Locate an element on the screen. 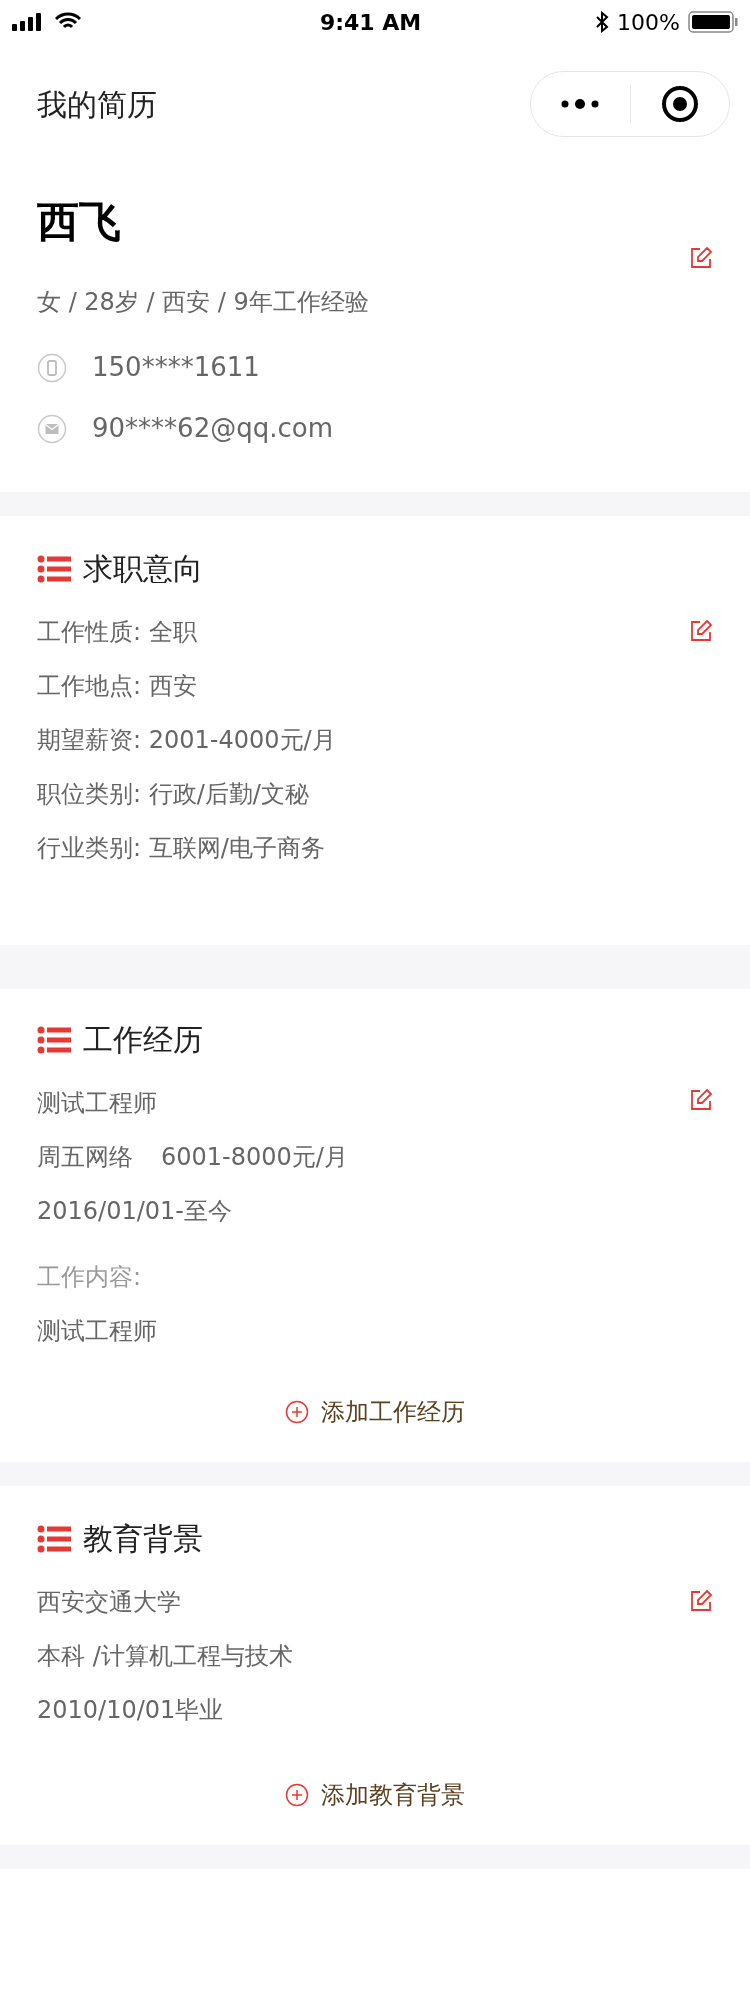 This screenshot has height=2000, width=750. section-title: 工作经历 is located at coordinates (143, 1040).